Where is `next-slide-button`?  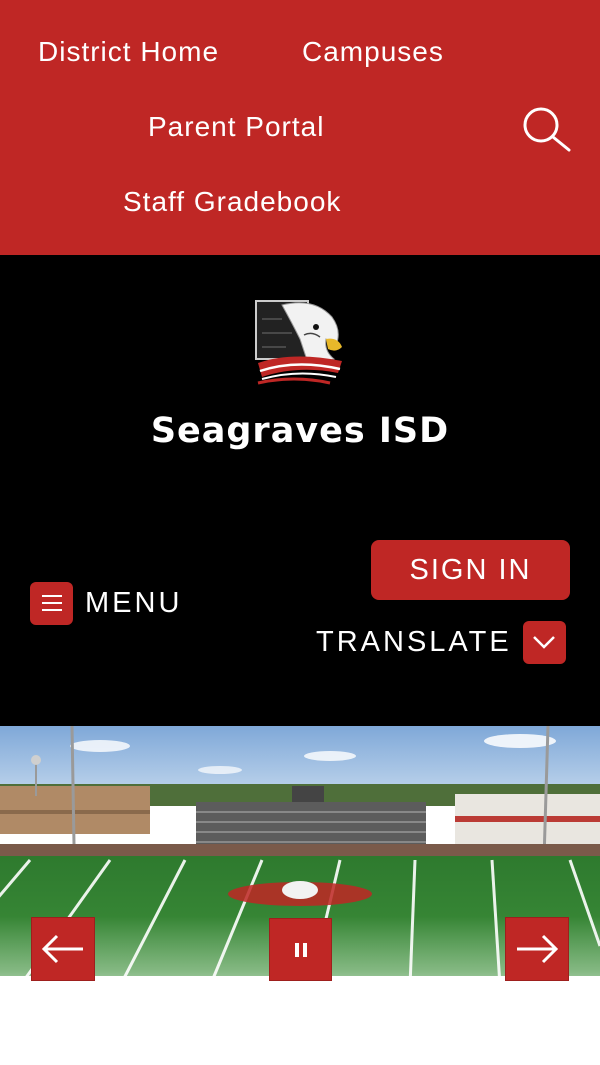
next-slide-button is located at coordinates (537, 949).